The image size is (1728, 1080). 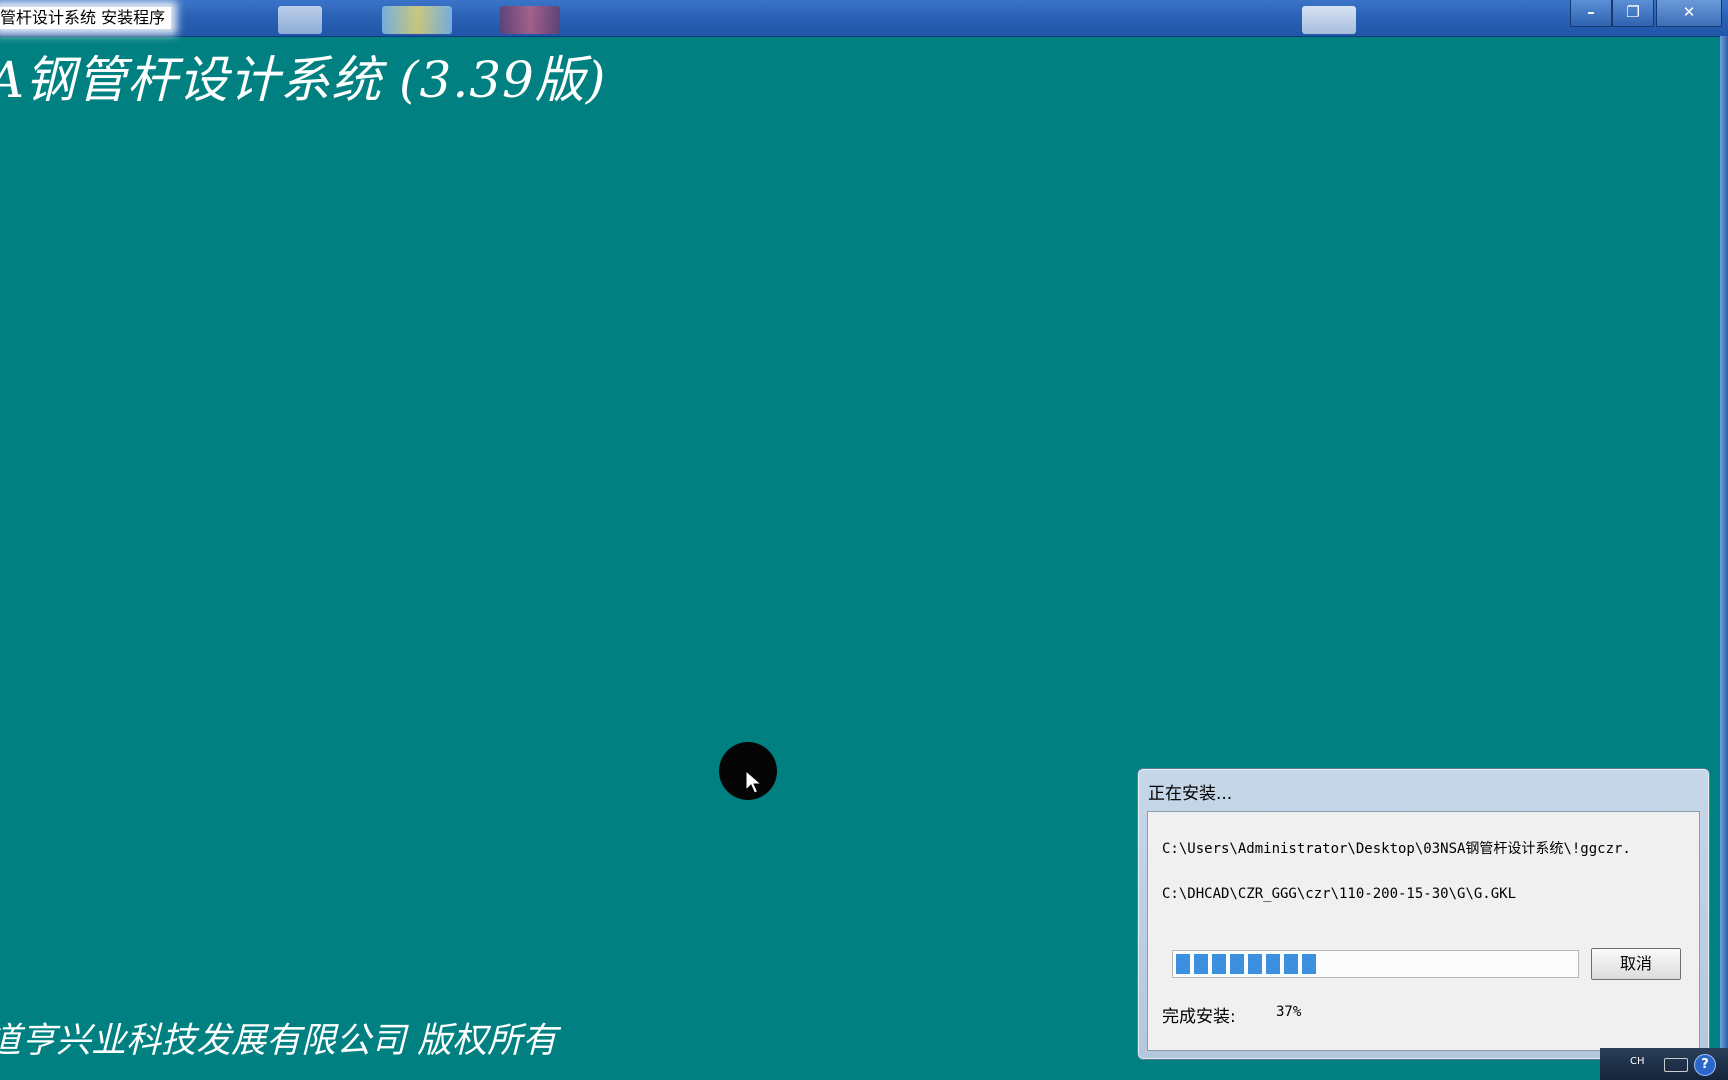 What do you see at coordinates (1289, 1012) in the screenshot?
I see `status-percent: 37%` at bounding box center [1289, 1012].